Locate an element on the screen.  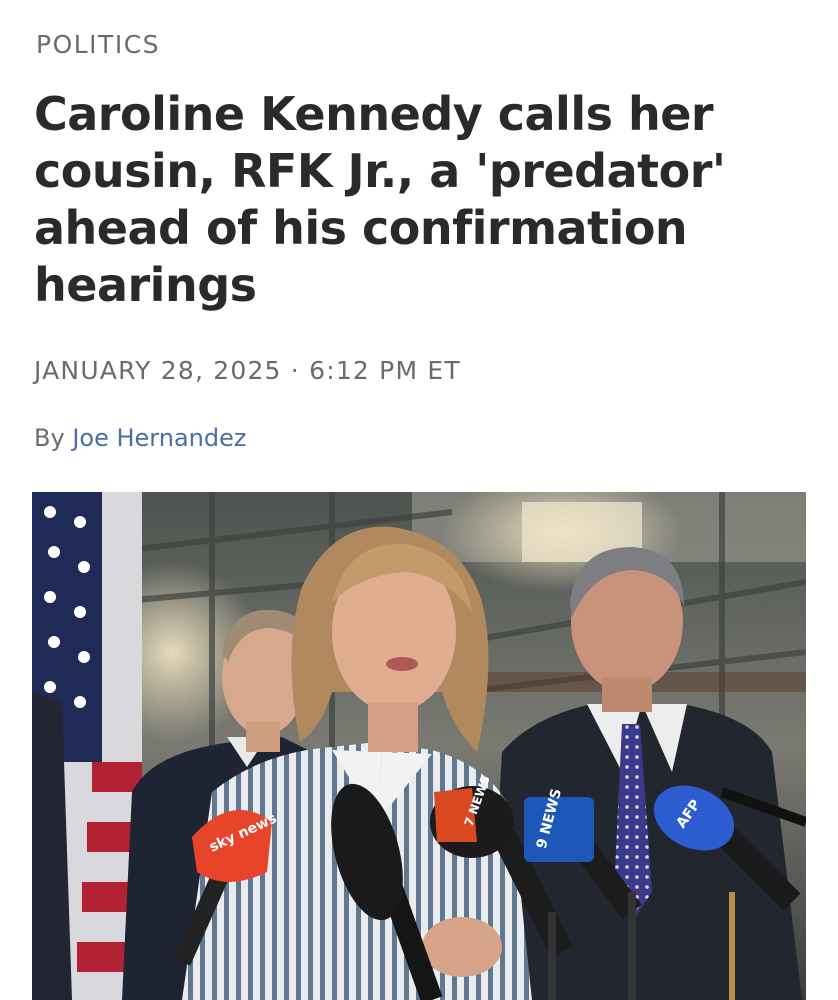
byline: By Joe Hernandez is located at coordinates (140, 438).